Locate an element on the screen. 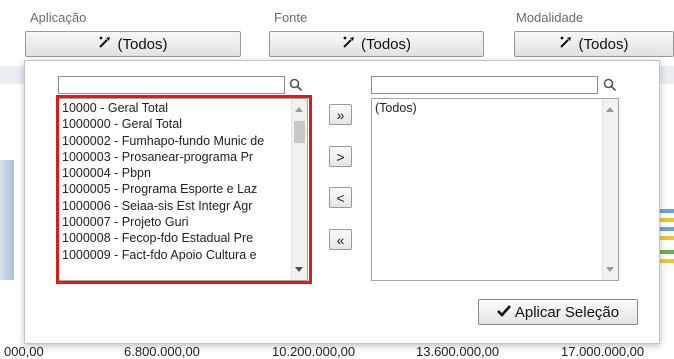 This screenshot has width=674, height=359. axis-label: 10.200.000,00 is located at coordinates (314, 351).